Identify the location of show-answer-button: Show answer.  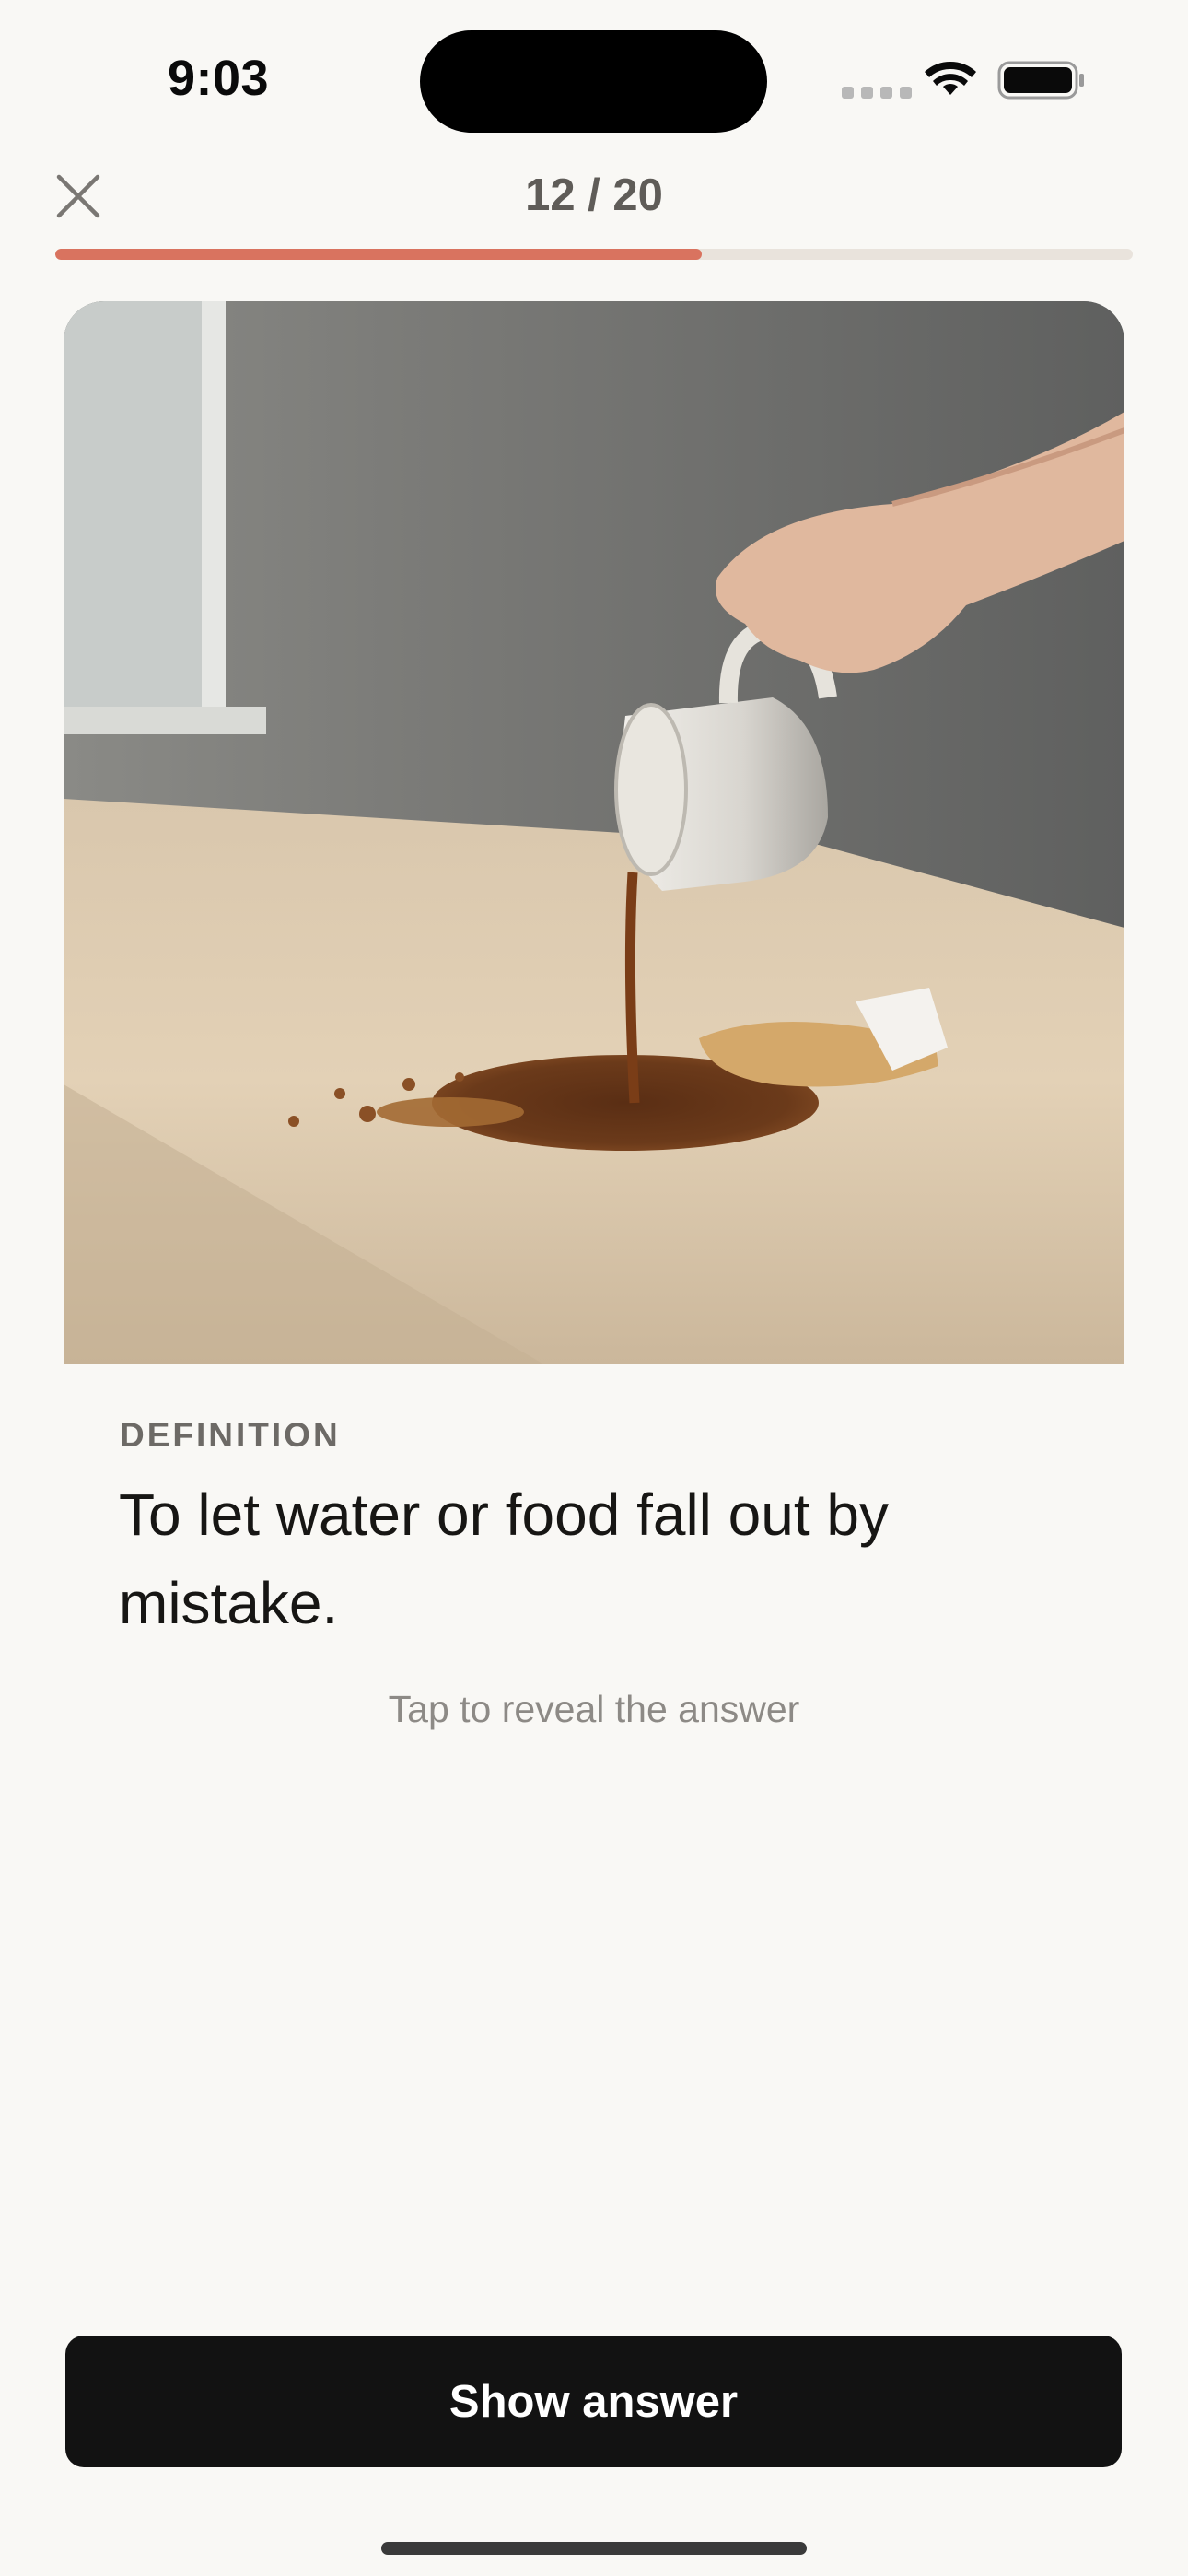
(593, 2401).